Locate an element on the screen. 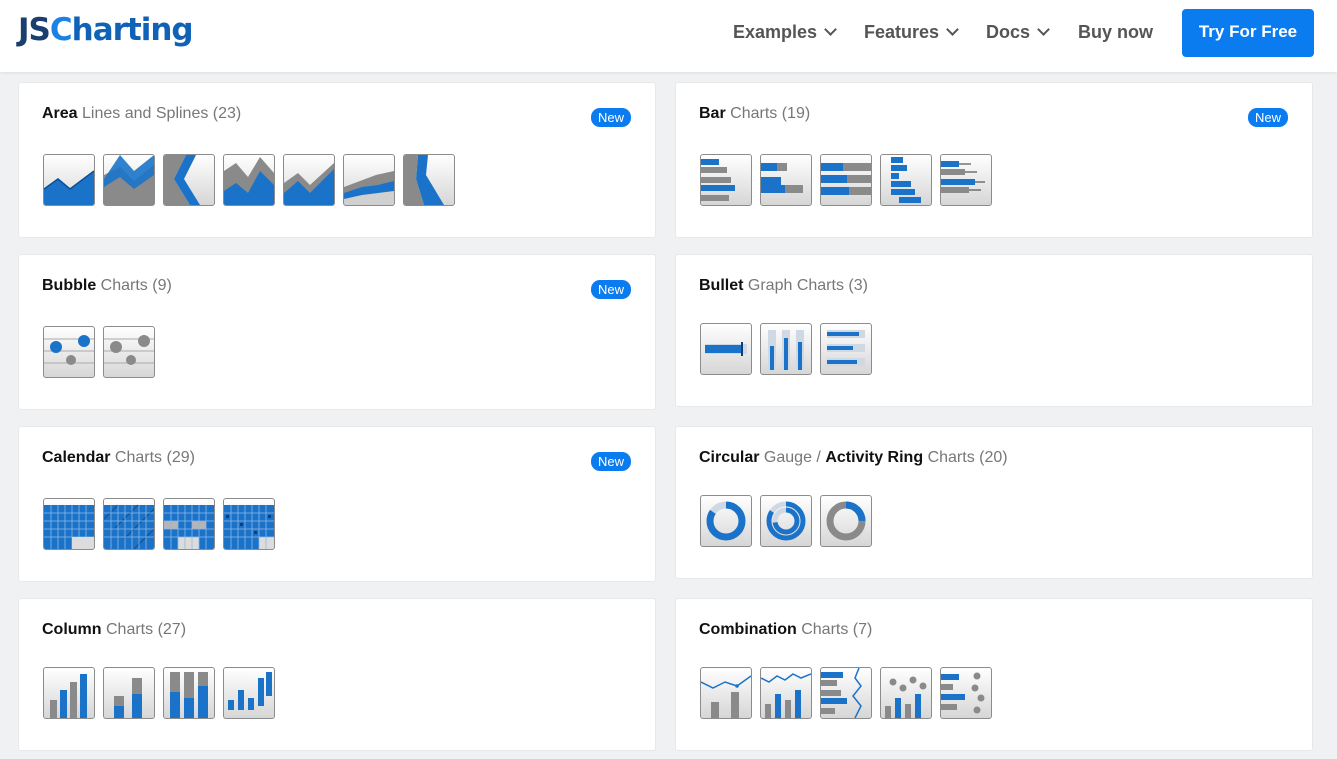 This screenshot has height=759, width=1337. card-bar: Bar Charts (19) New is located at coordinates (994, 160).